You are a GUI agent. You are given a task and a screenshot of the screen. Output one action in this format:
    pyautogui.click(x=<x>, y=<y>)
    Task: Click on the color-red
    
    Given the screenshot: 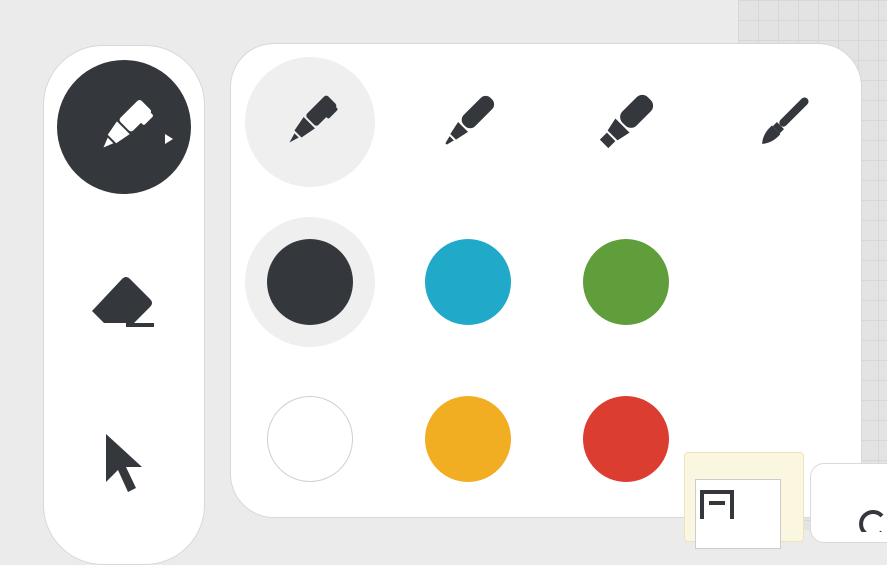 What is the action you would take?
    pyautogui.click(x=626, y=439)
    